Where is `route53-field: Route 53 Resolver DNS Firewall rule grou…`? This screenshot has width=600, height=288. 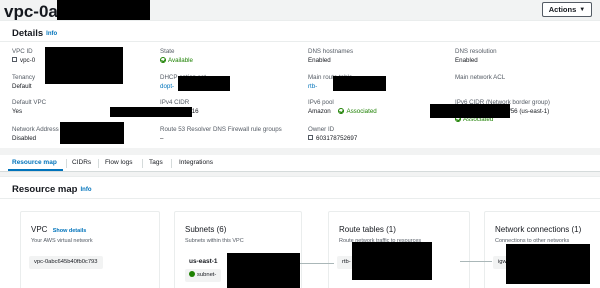
route53-field: Route 53 Resolver DNS Firewall rule grou… is located at coordinates (221, 134).